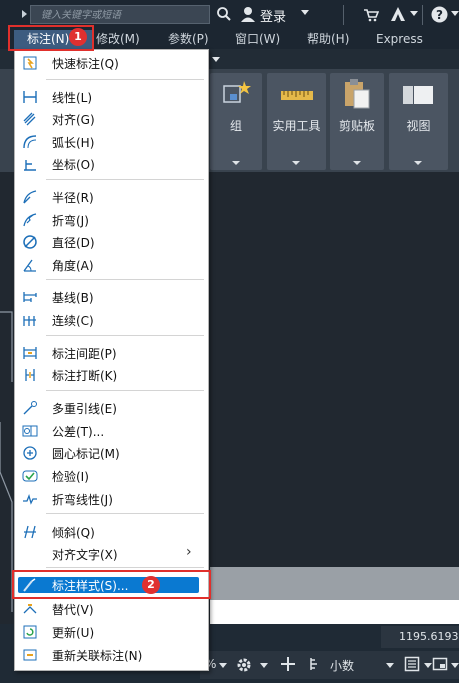 The width and height of the screenshot is (459, 683). I want to click on menu-item-label: 对齐(G), so click(73, 120).